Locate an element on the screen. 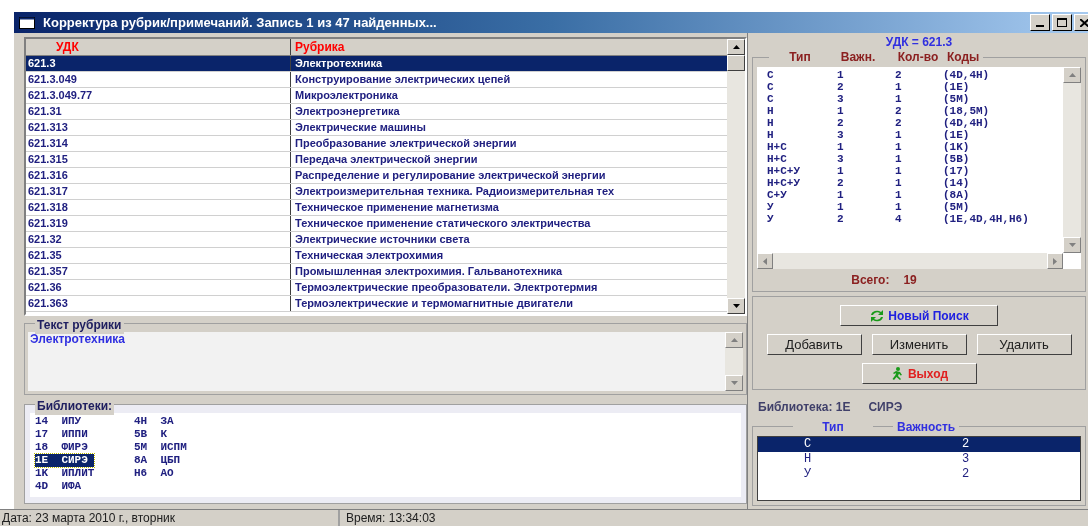 The image size is (1088, 526). scroll-right-button is located at coordinates (1055, 261).